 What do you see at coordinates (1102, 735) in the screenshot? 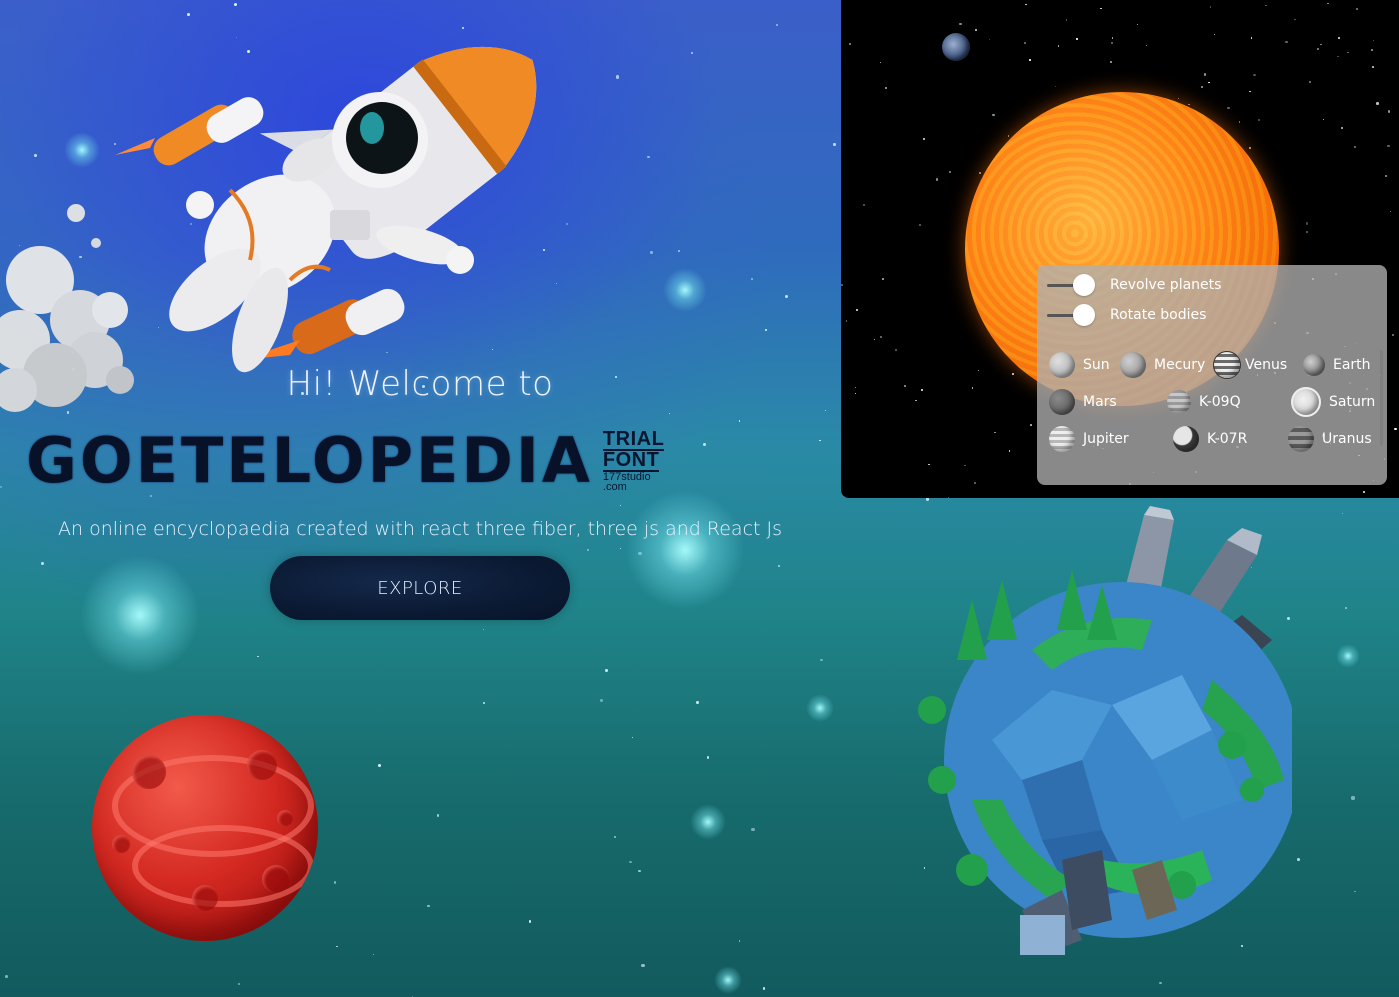
I see `lowpoly-earth-city` at bounding box center [1102, 735].